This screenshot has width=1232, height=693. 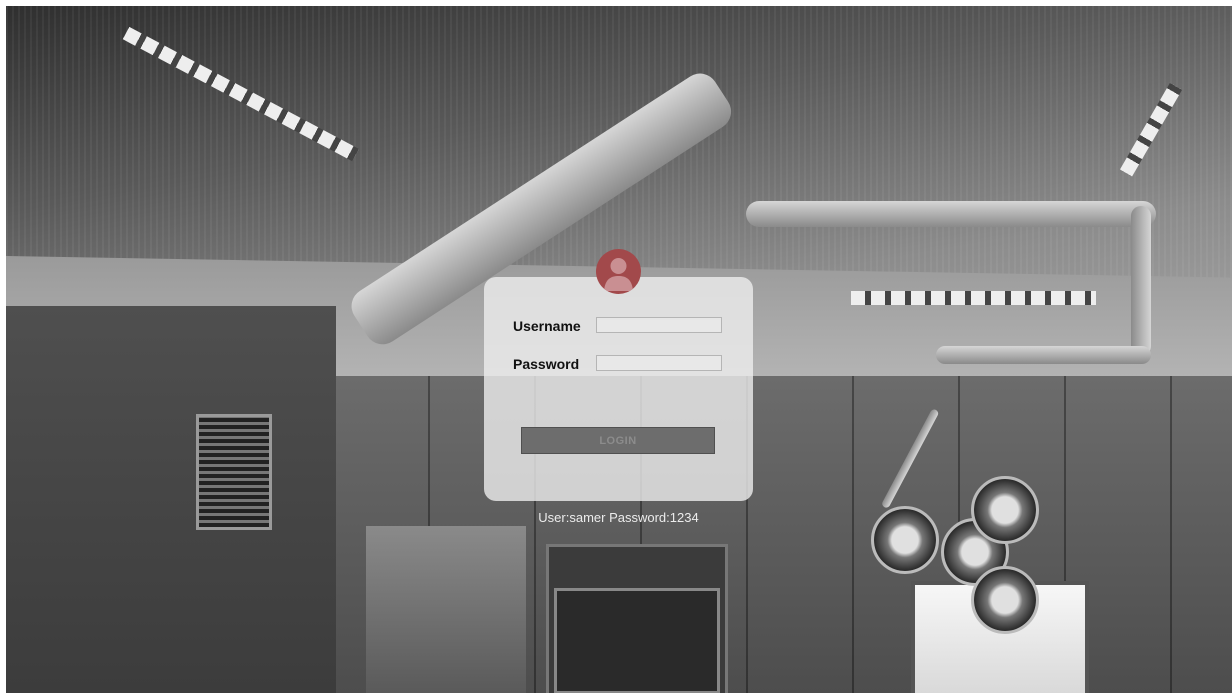 I want to click on ceiling-light-strip, so click(x=973, y=298).